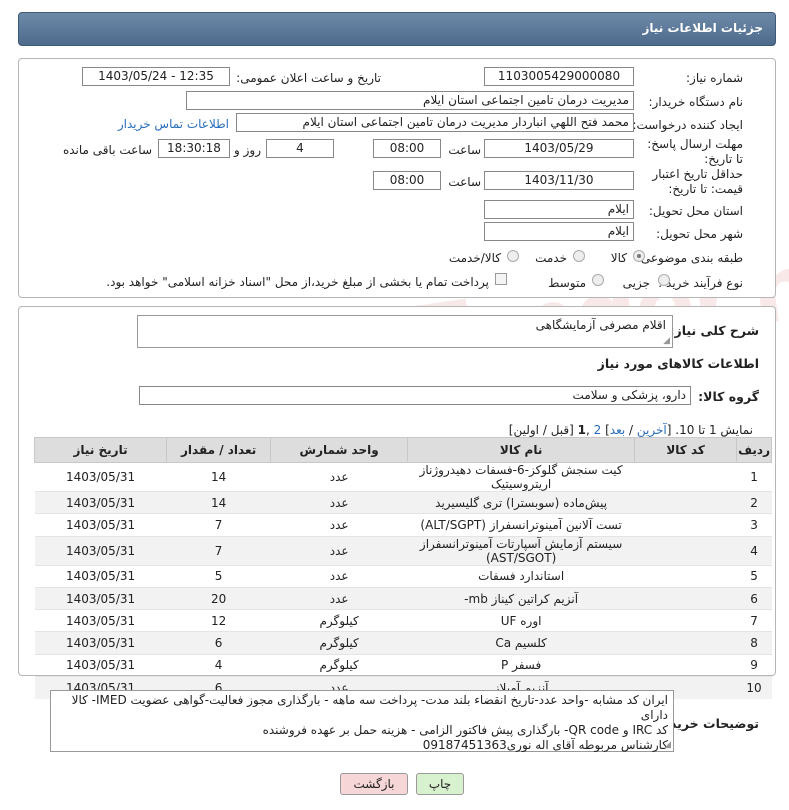 Image resolution: width=789 pixels, height=810 pixels. What do you see at coordinates (754, 525) in the screenshot?
I see `row-number-cell: 3` at bounding box center [754, 525].